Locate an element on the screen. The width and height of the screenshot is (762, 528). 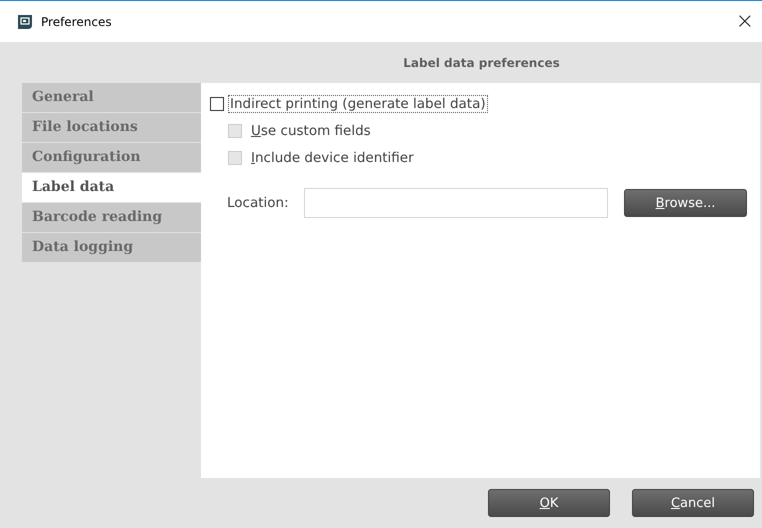
location-field is located at coordinates (456, 203).